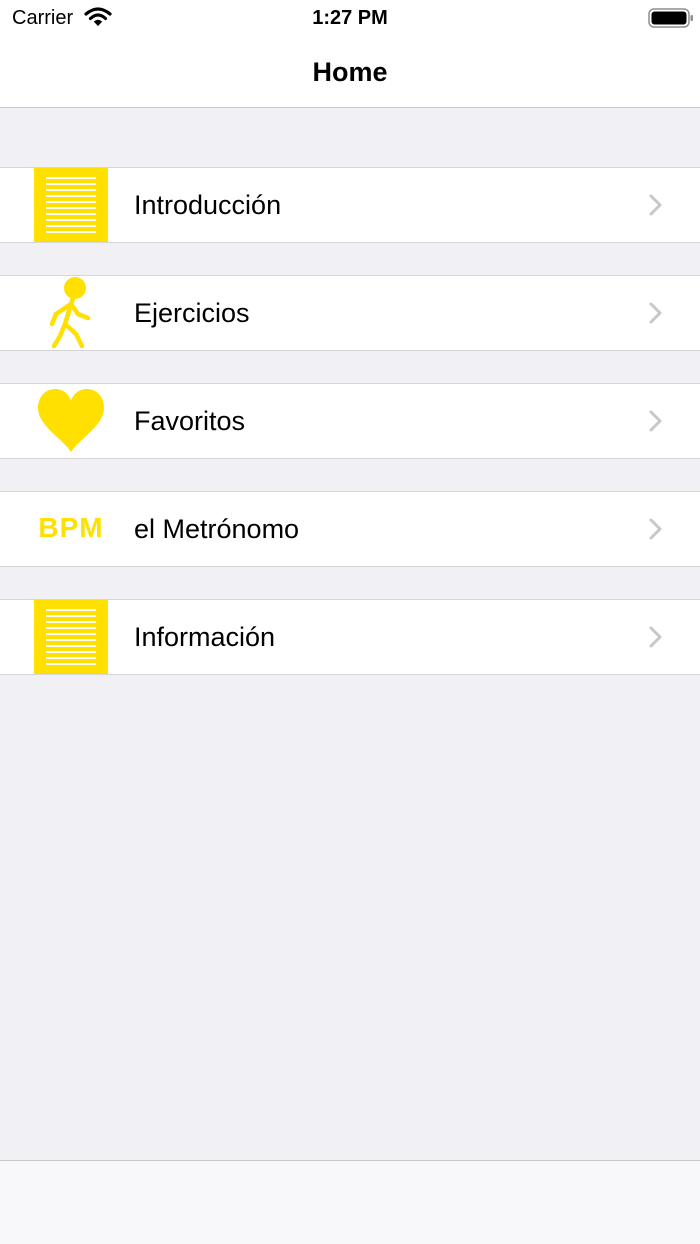  Describe the element at coordinates (205, 637) in the screenshot. I see `menu-item-label: Información` at that location.